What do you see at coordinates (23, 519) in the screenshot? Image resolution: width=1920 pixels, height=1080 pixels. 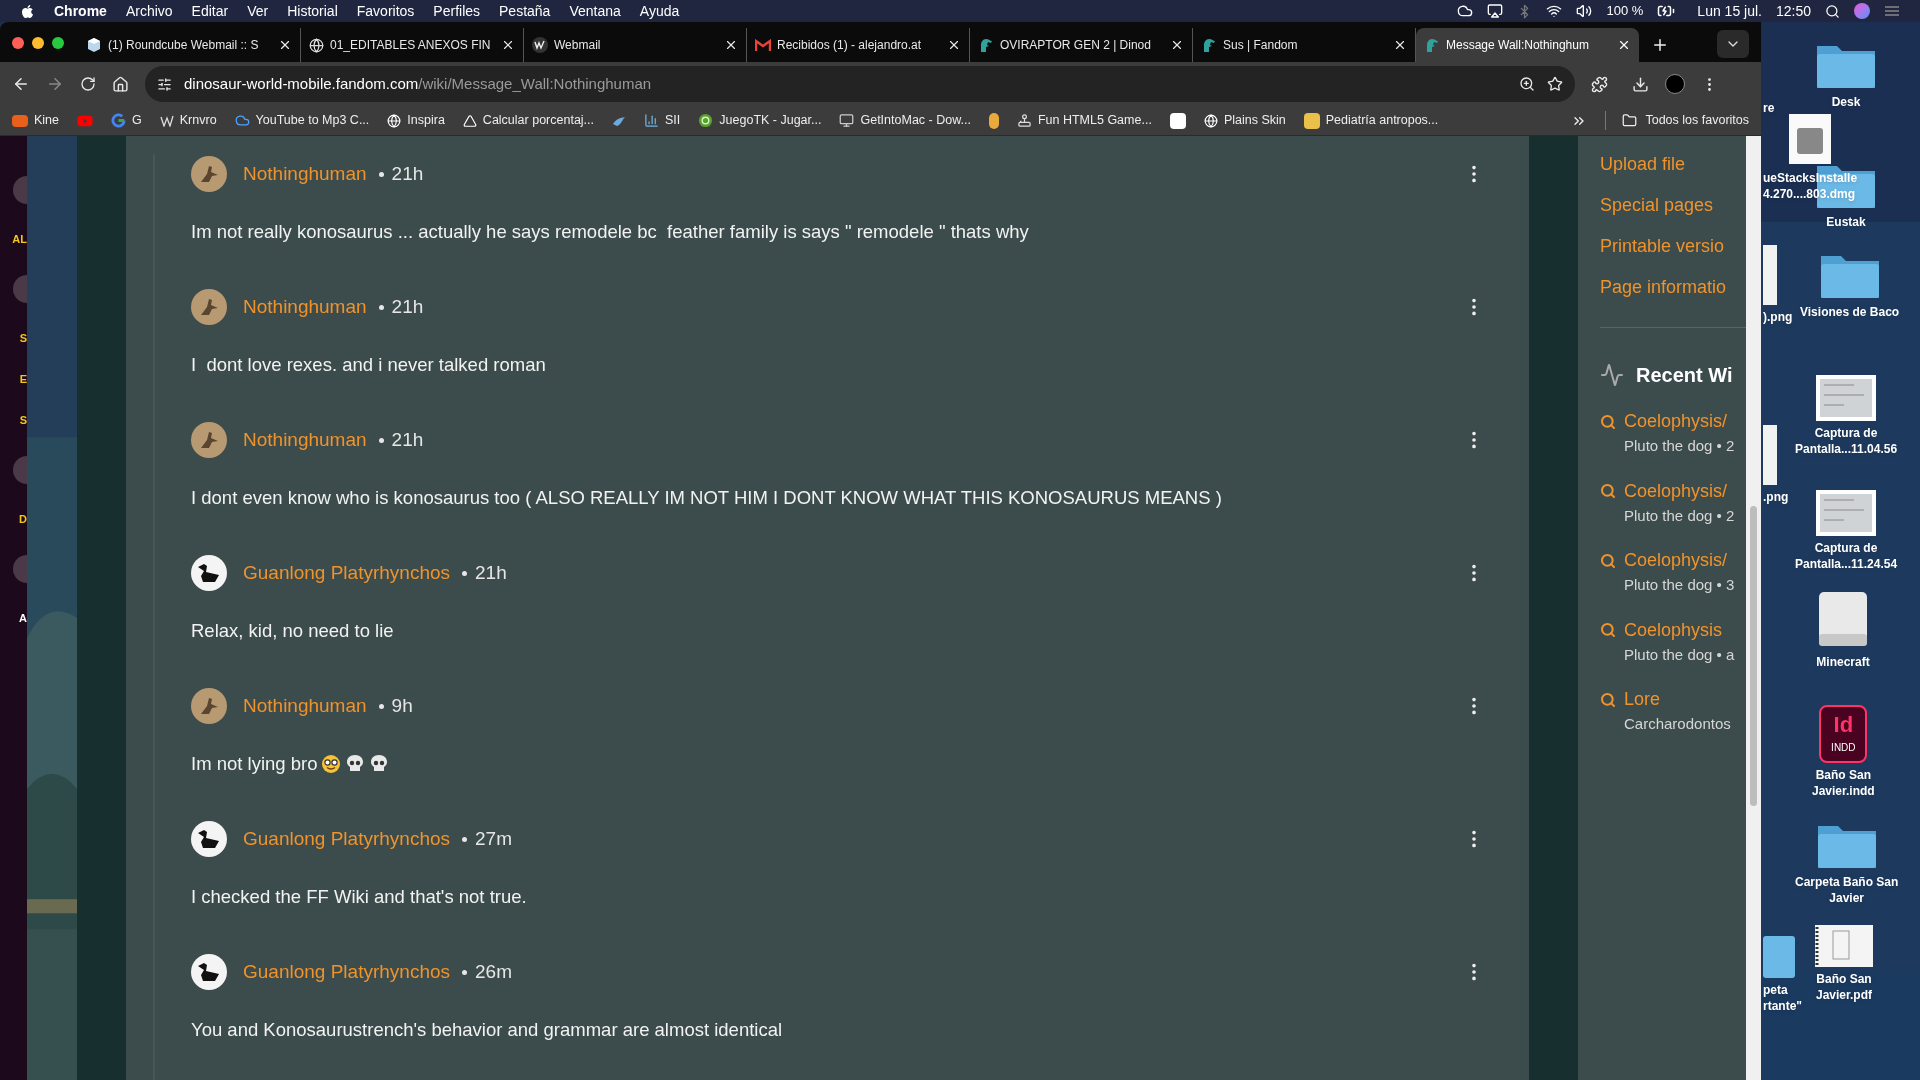 I see `sidebar-label: D` at bounding box center [23, 519].